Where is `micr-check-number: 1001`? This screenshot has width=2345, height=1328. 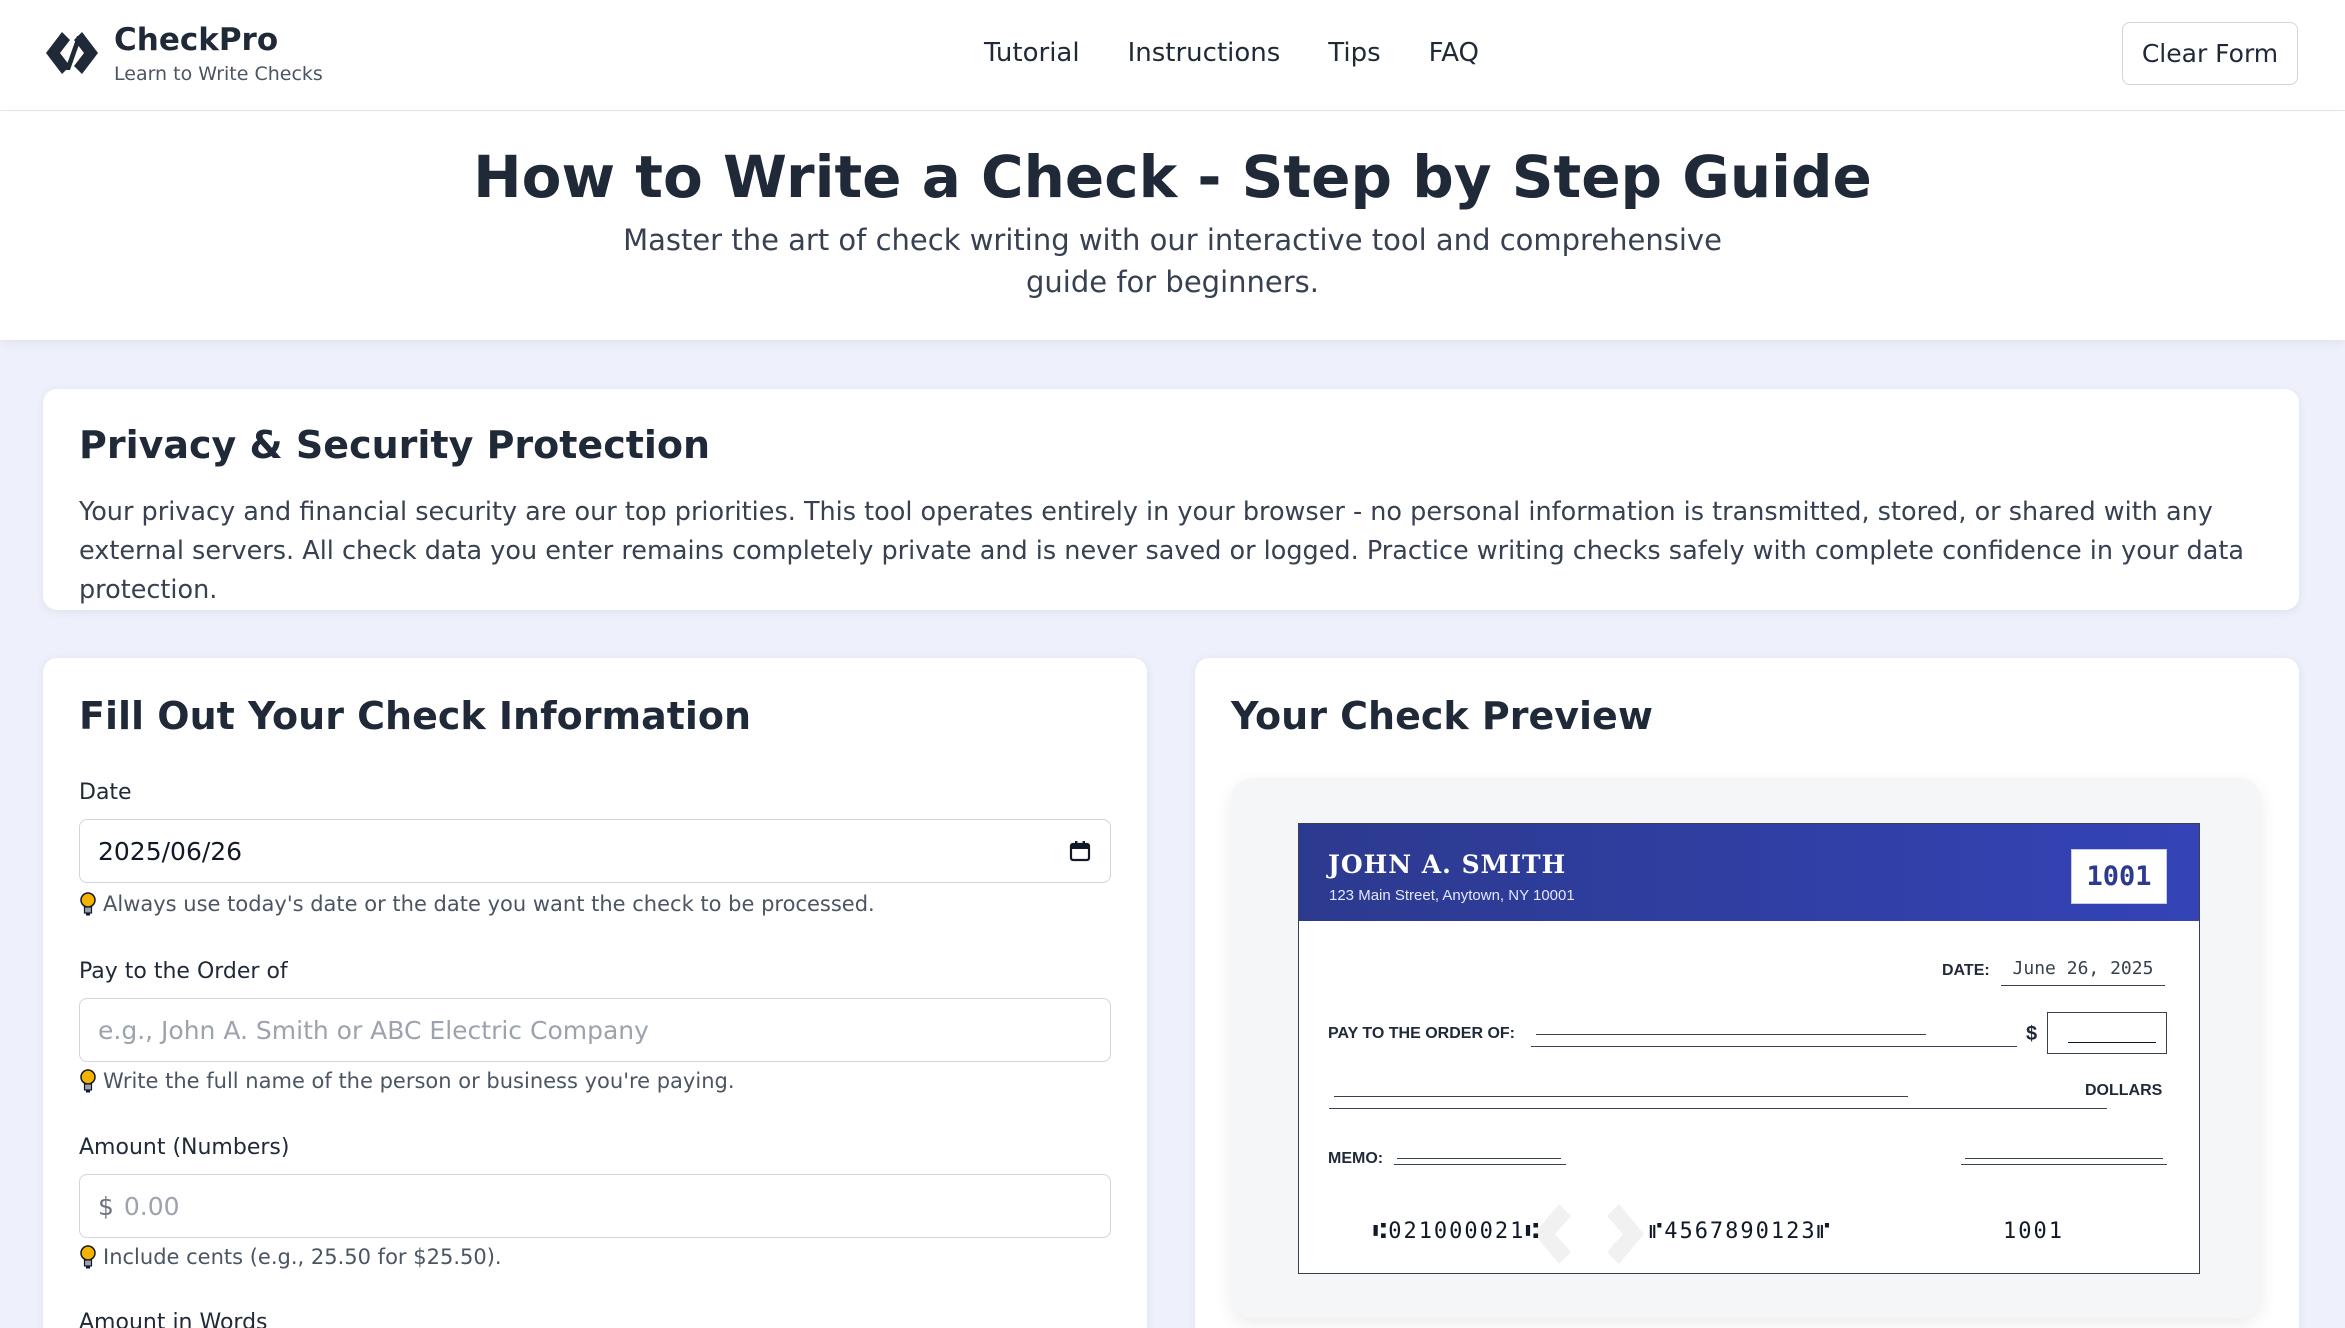 micr-check-number: 1001 is located at coordinates (2033, 1231).